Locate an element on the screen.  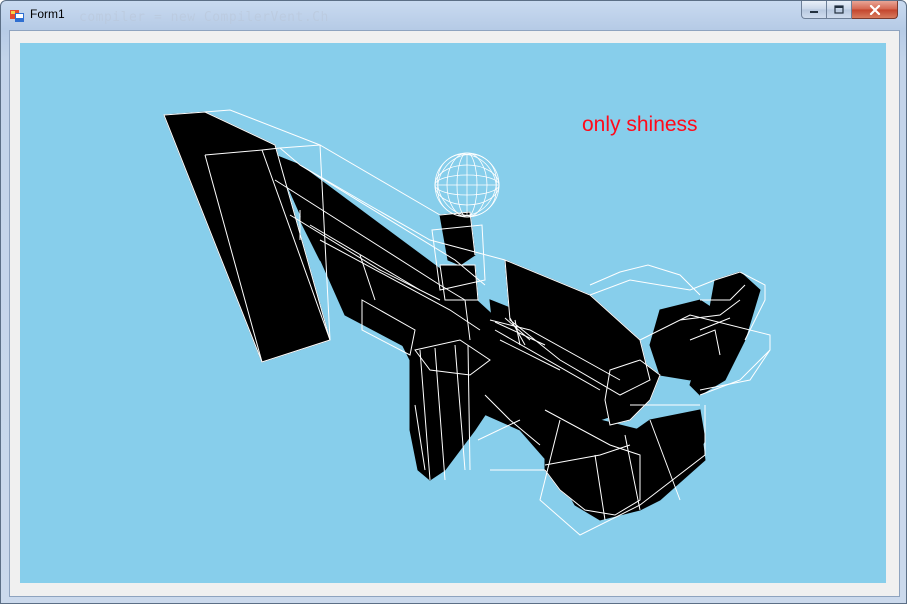
background-code-ghost: compiler = new CompilerVent.Ch is located at coordinates (204, 17).